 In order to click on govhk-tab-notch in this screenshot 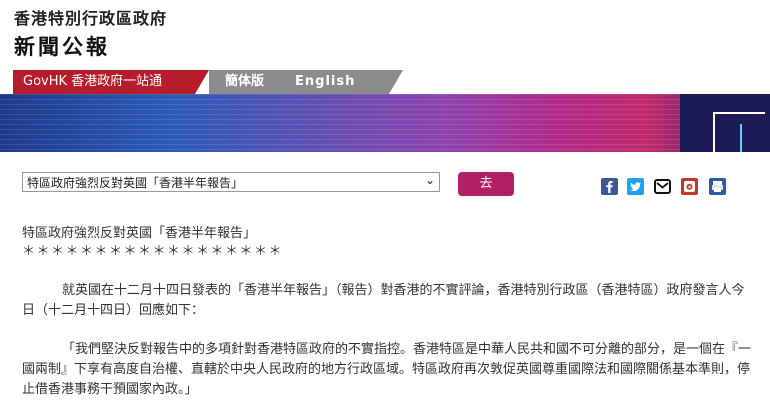, I will do `click(202, 82)`.